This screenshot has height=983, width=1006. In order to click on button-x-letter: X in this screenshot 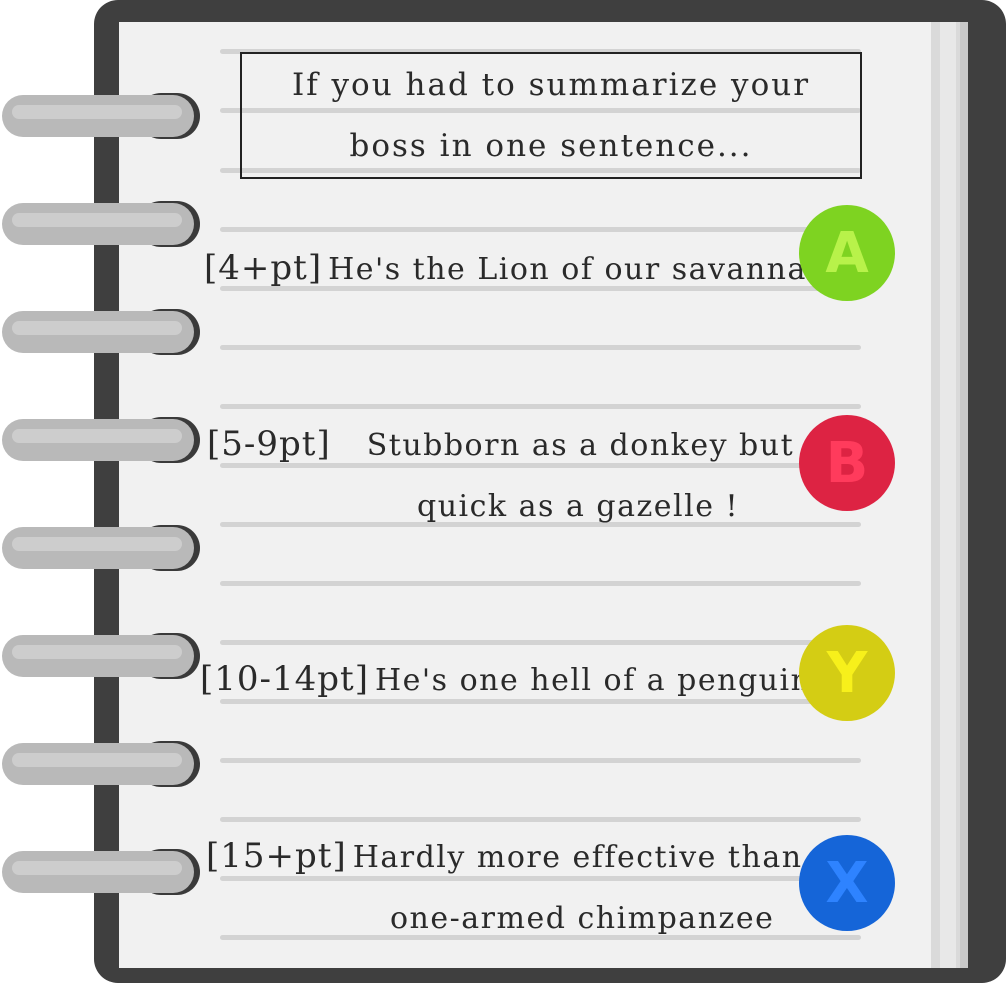, I will do `click(847, 883)`.